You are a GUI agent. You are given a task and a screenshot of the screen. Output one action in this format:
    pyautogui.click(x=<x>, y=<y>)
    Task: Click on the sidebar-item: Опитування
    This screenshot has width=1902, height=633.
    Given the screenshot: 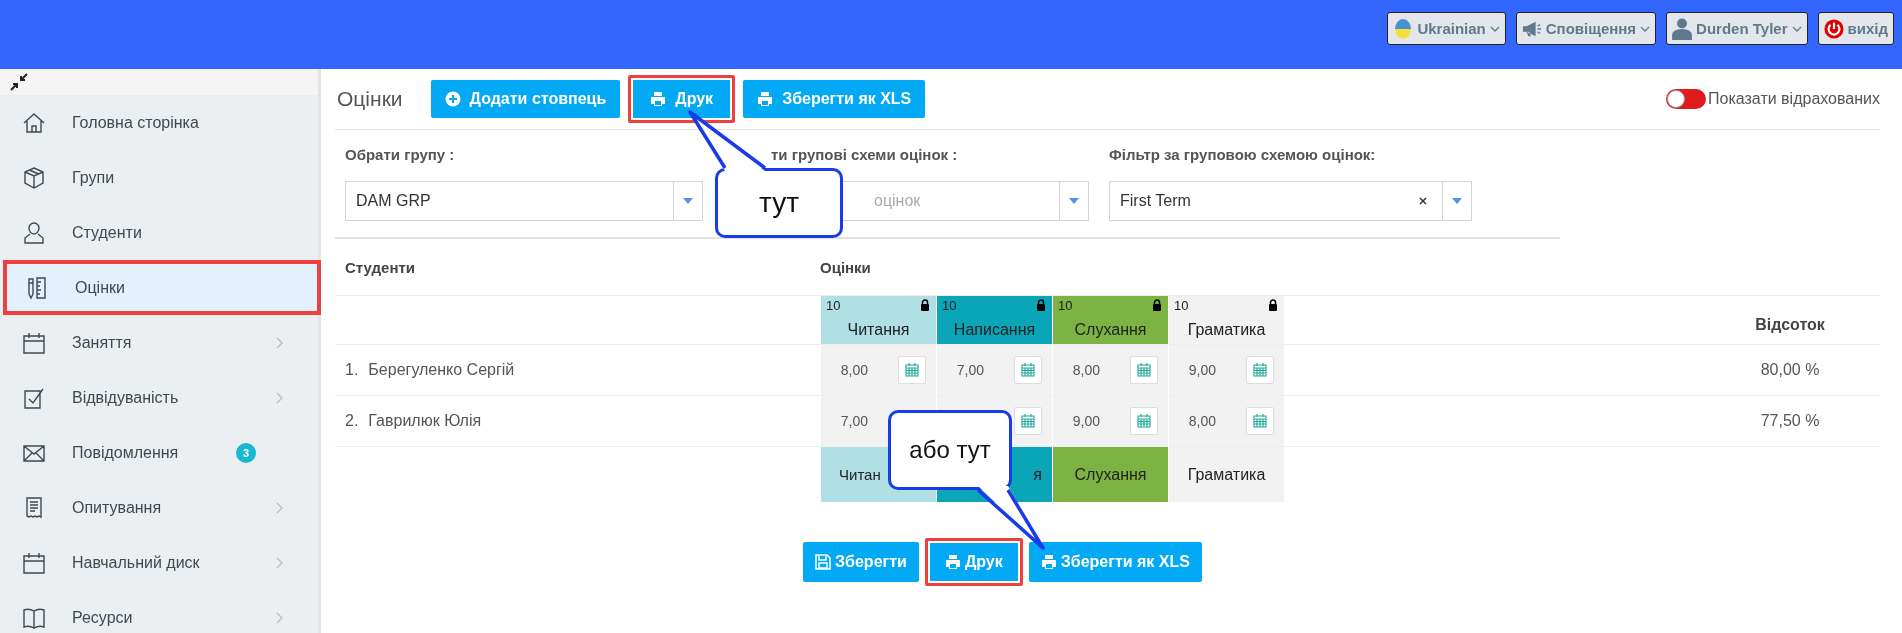 What is the action you would take?
    pyautogui.click(x=159, y=507)
    